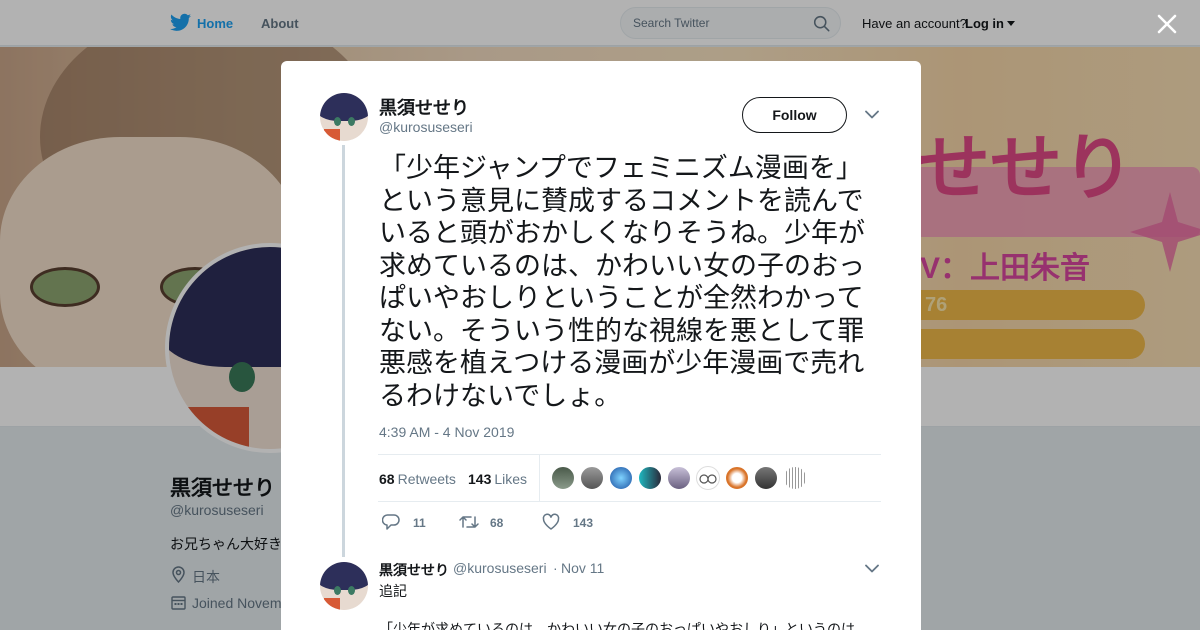 The image size is (1200, 630). What do you see at coordinates (551, 521) in the screenshot?
I see `heart-icon` at bounding box center [551, 521].